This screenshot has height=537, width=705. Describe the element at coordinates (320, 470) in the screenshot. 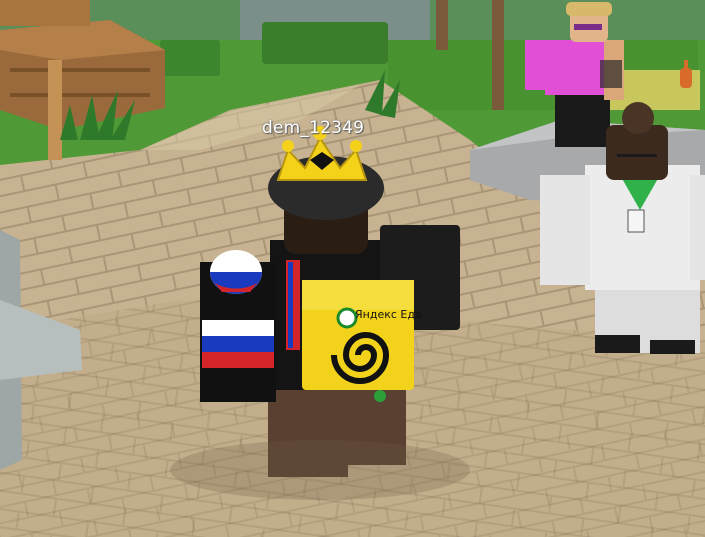

I see `avatar-shadow` at that location.